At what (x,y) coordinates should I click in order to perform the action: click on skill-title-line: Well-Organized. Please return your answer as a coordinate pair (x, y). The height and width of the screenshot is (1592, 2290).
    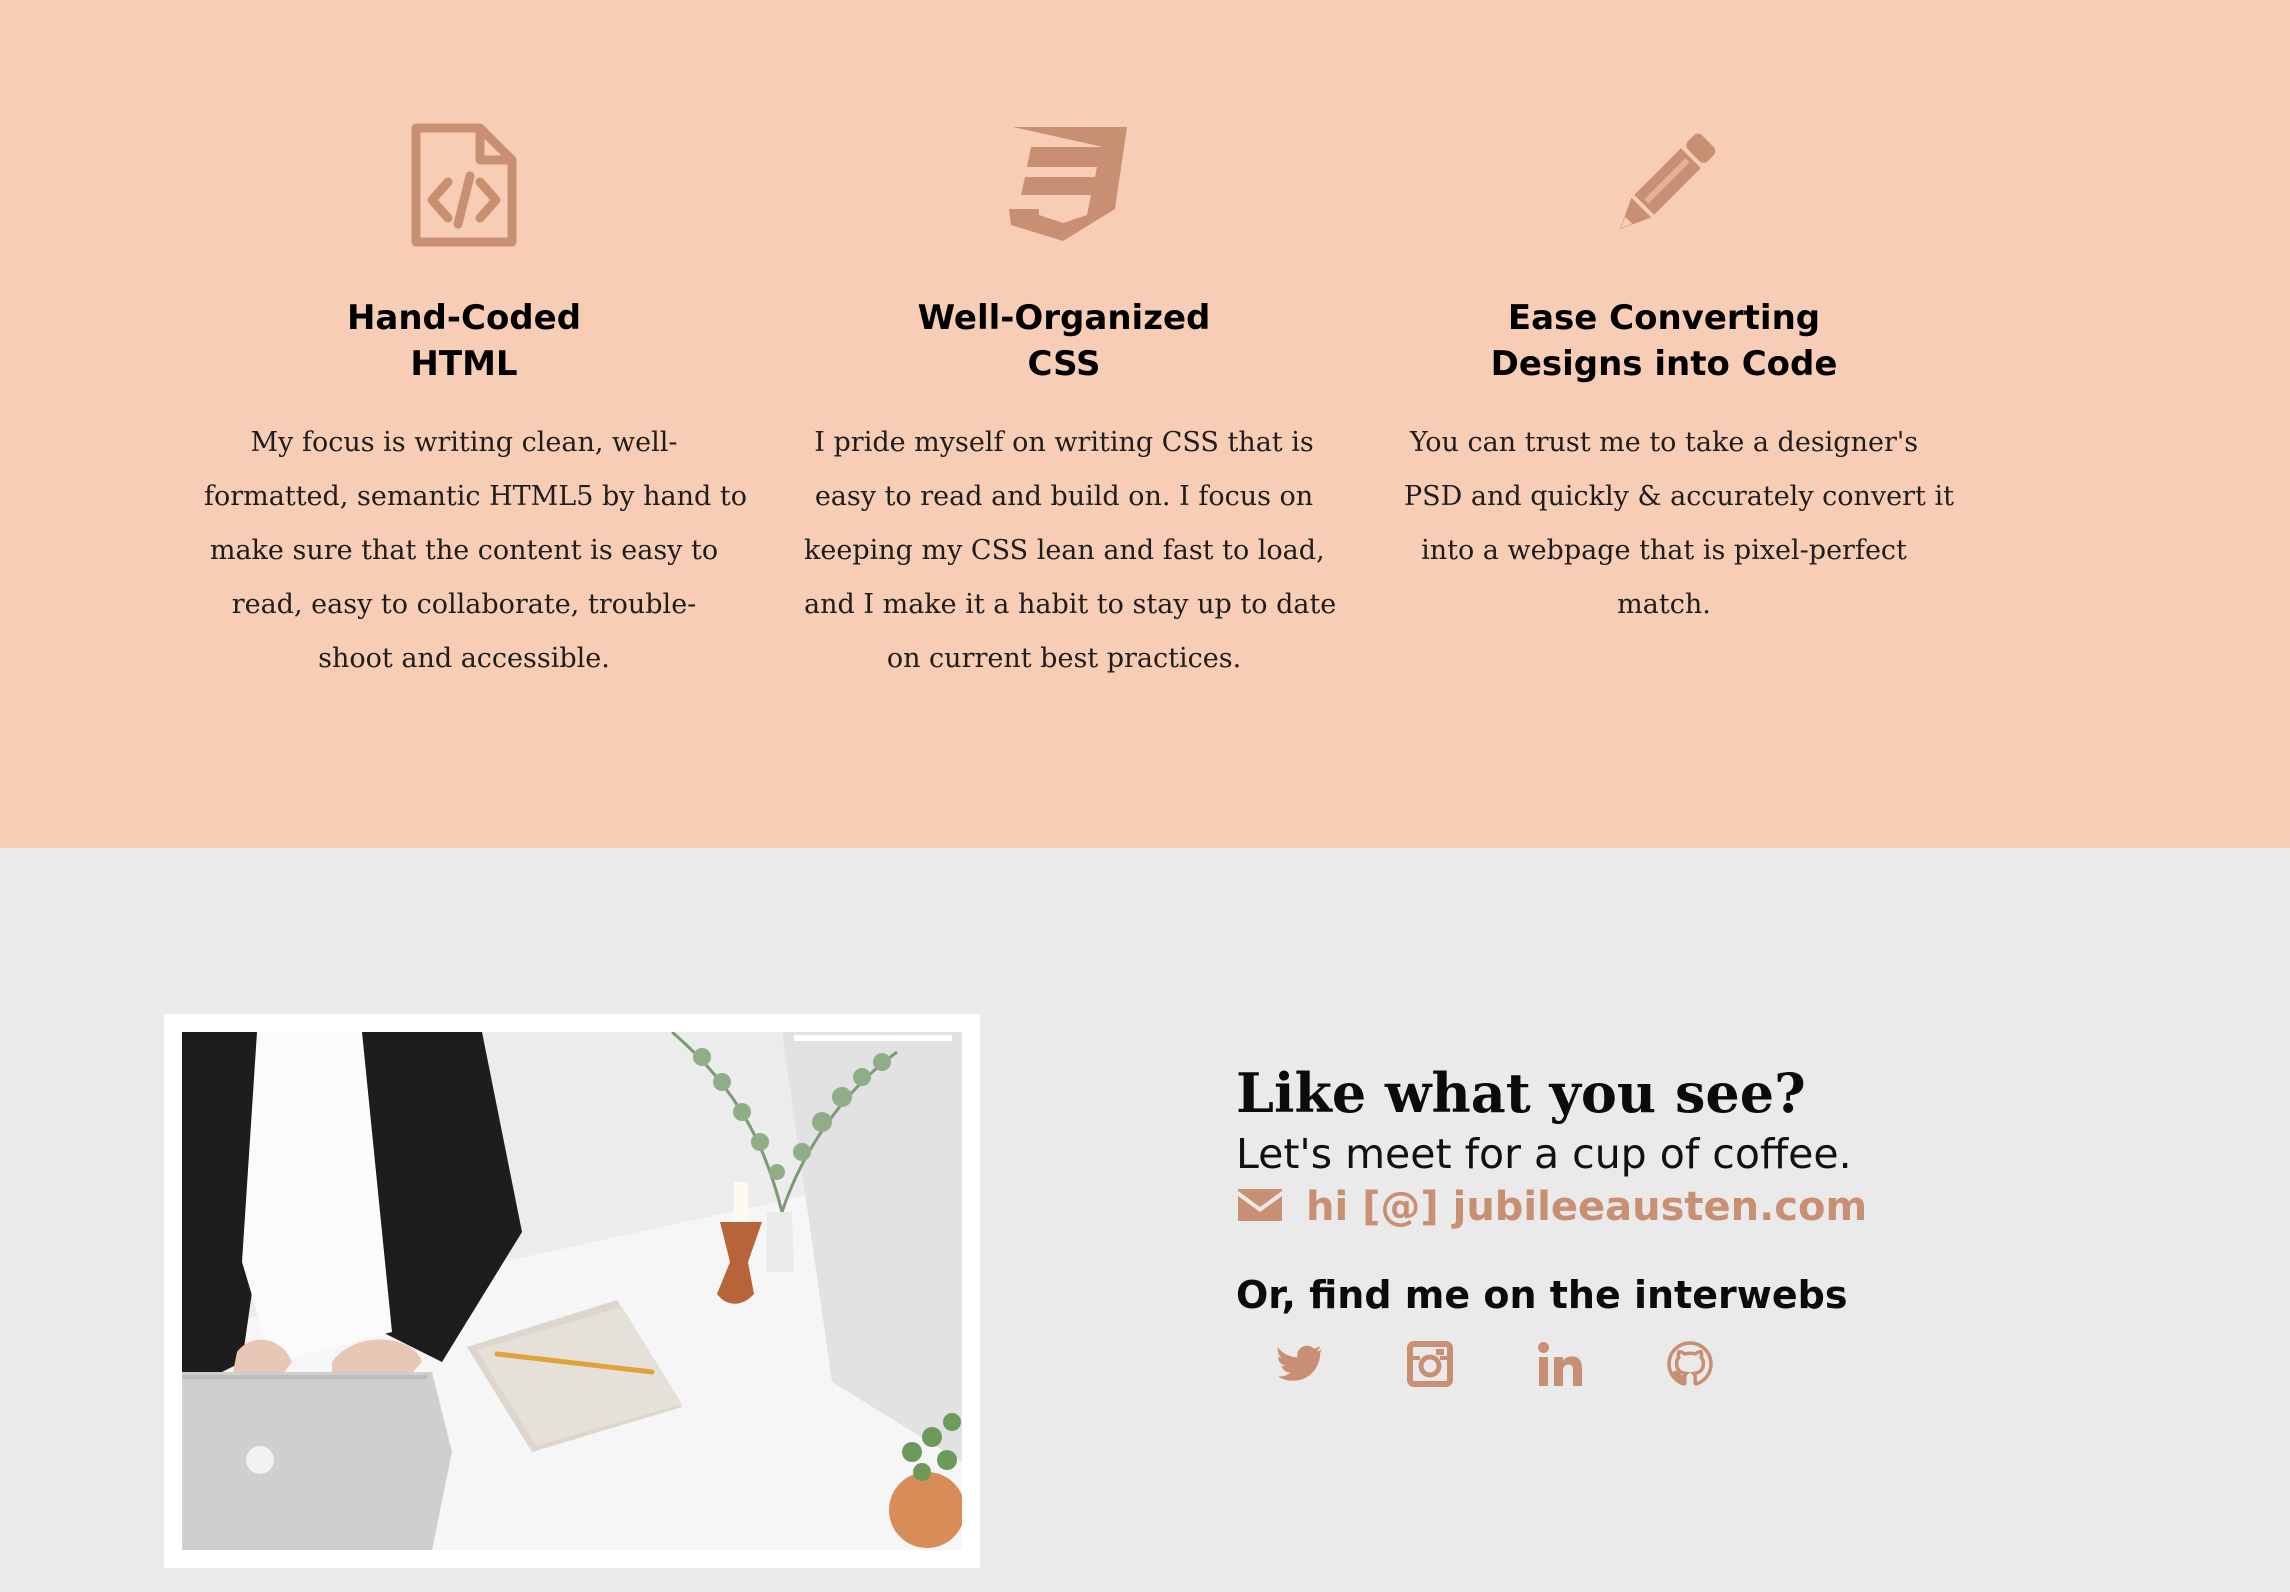
    Looking at the image, I should click on (1064, 318).